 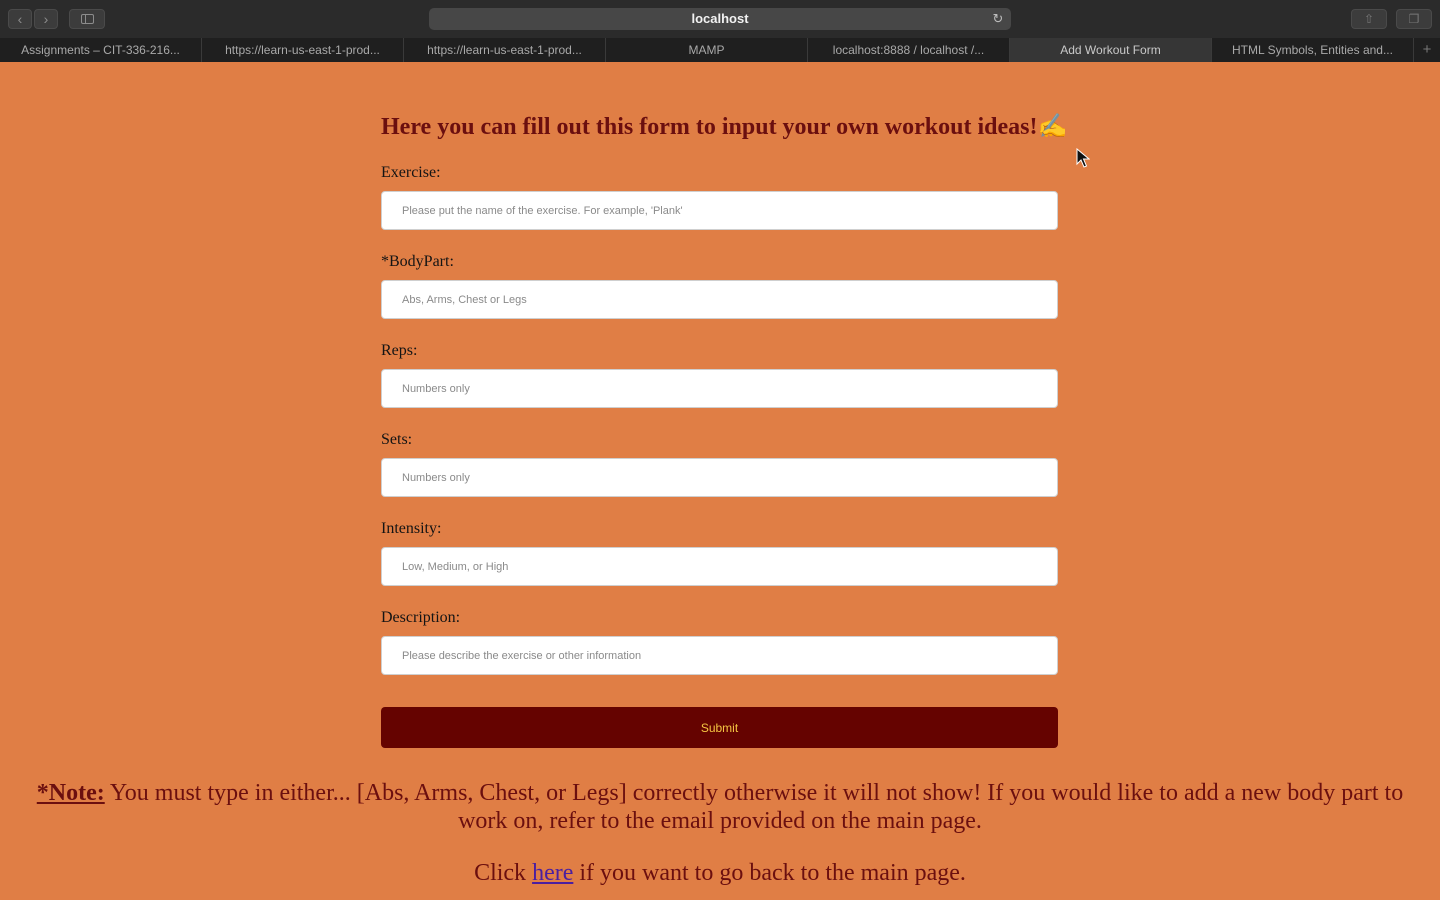 I want to click on sets-label: Sets:, so click(x=397, y=439).